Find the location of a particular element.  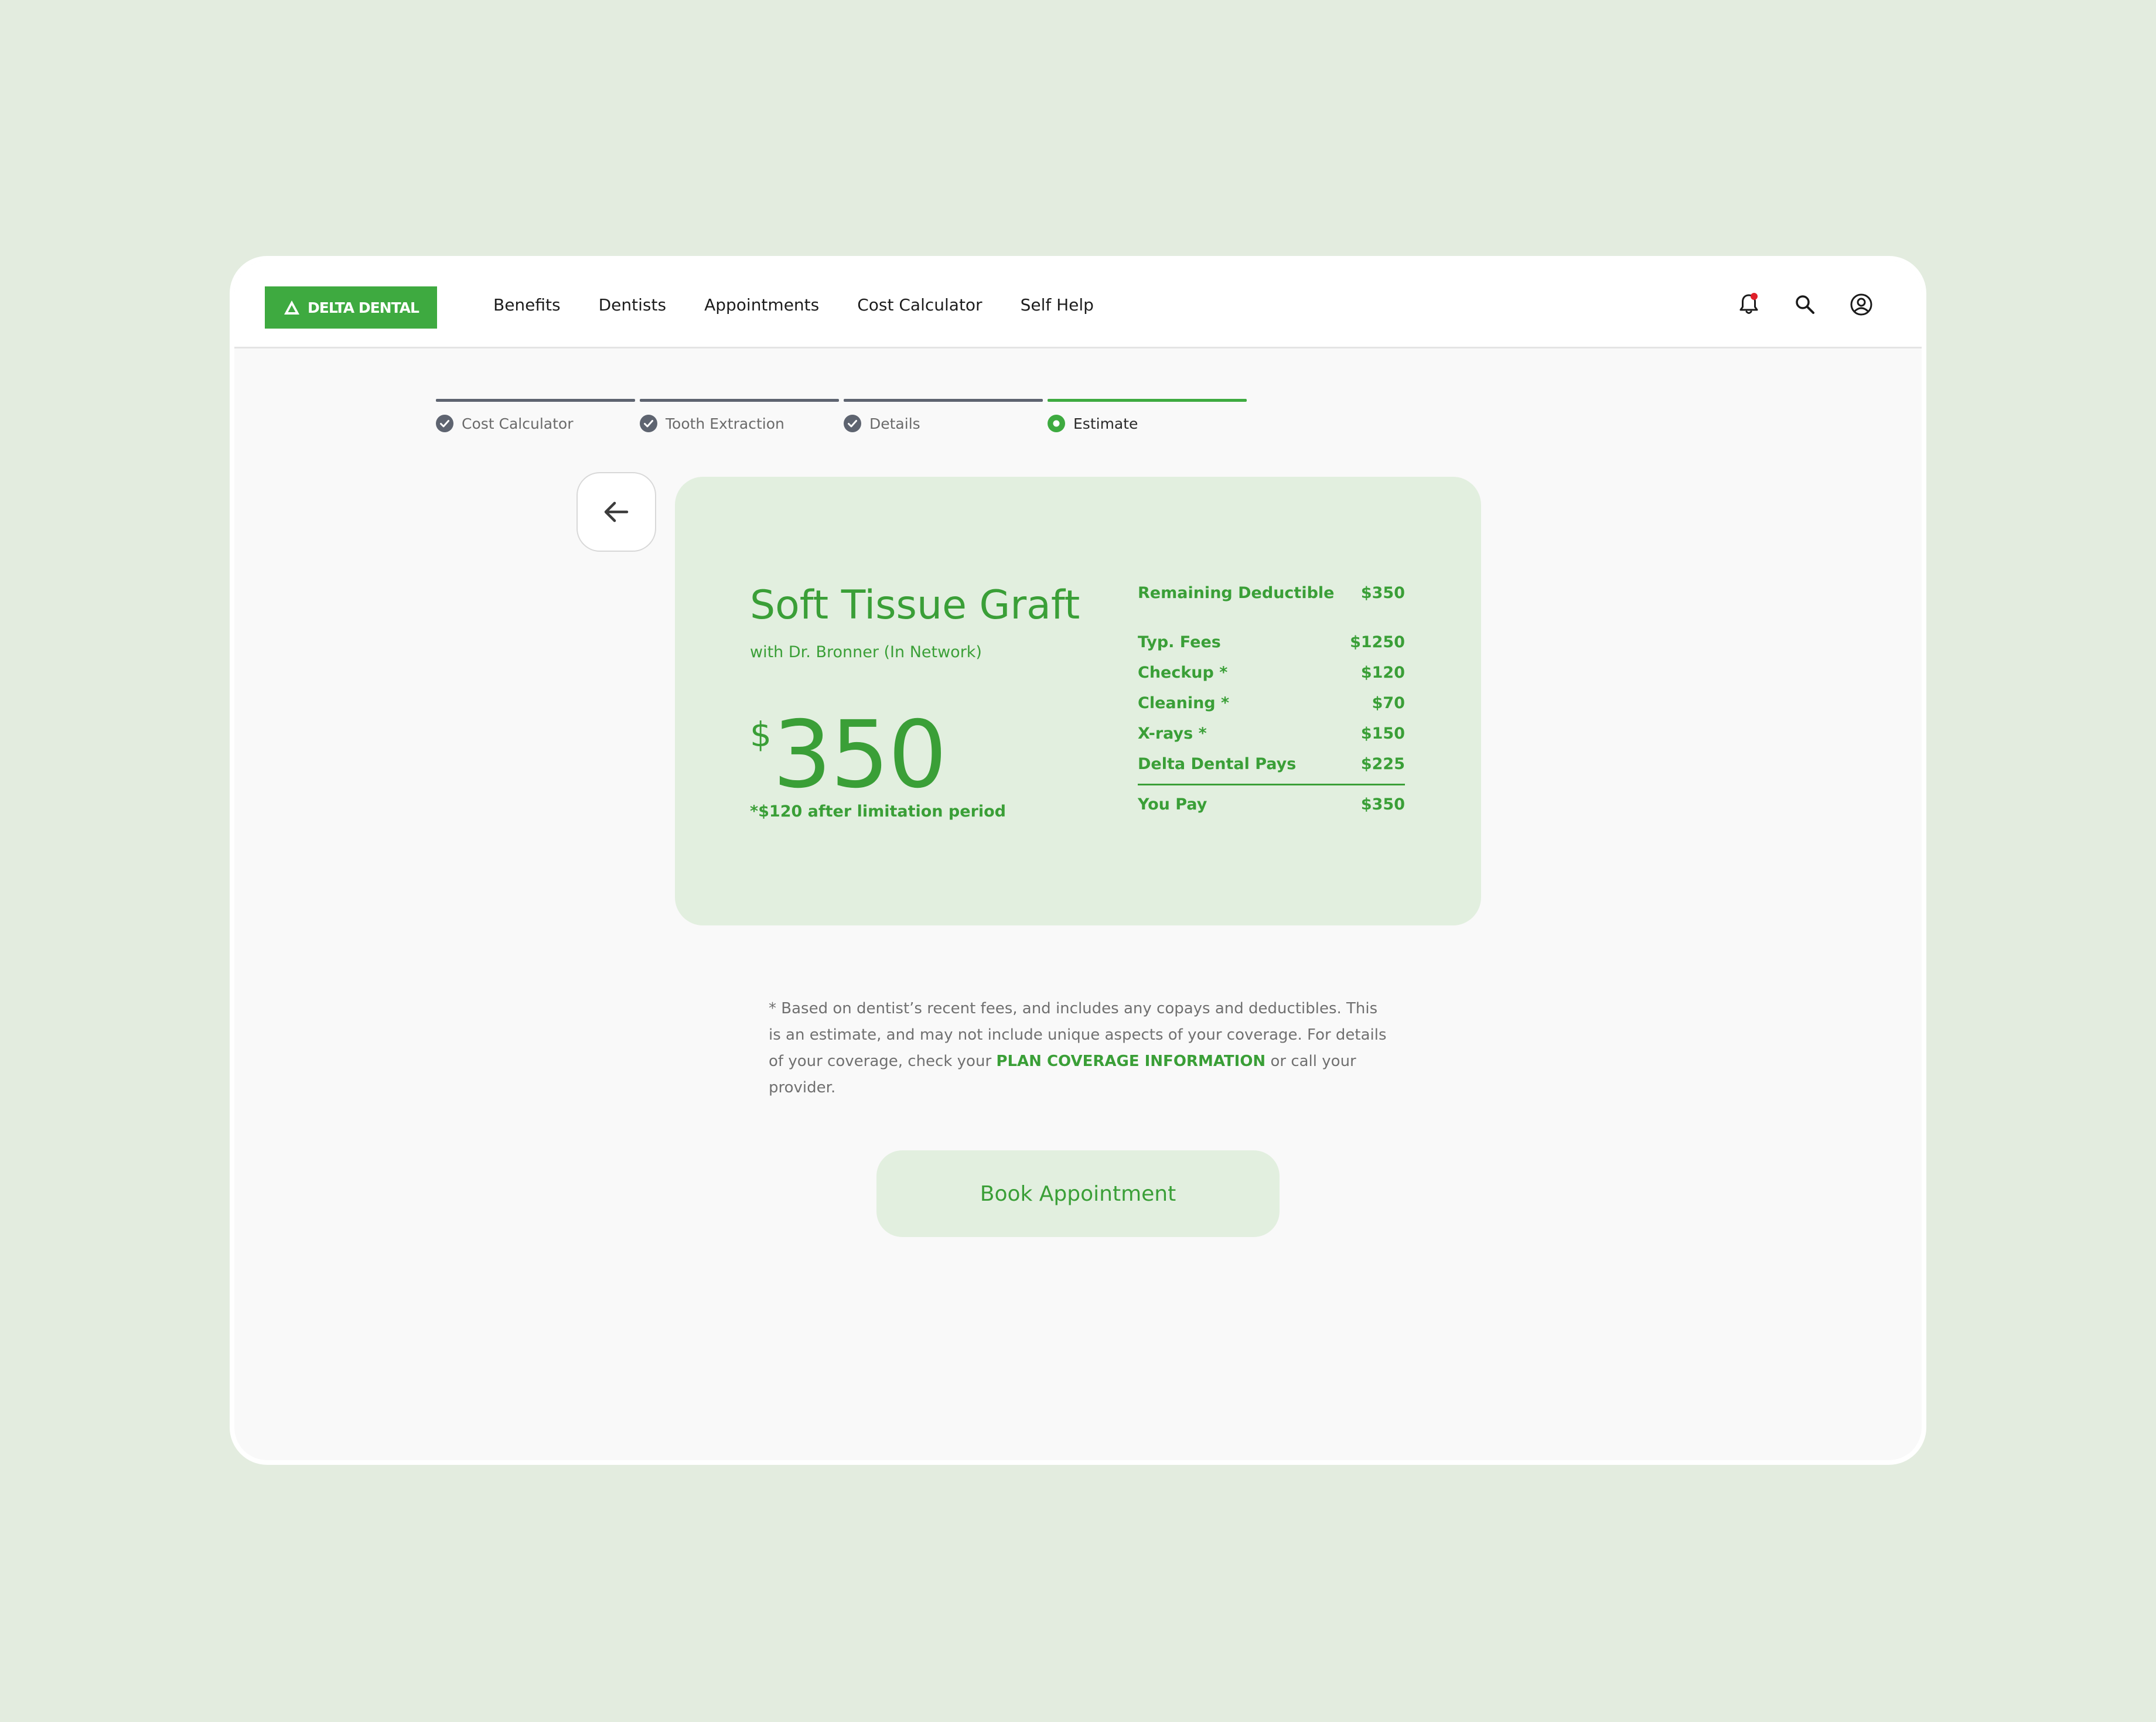

back-button is located at coordinates (616, 512).